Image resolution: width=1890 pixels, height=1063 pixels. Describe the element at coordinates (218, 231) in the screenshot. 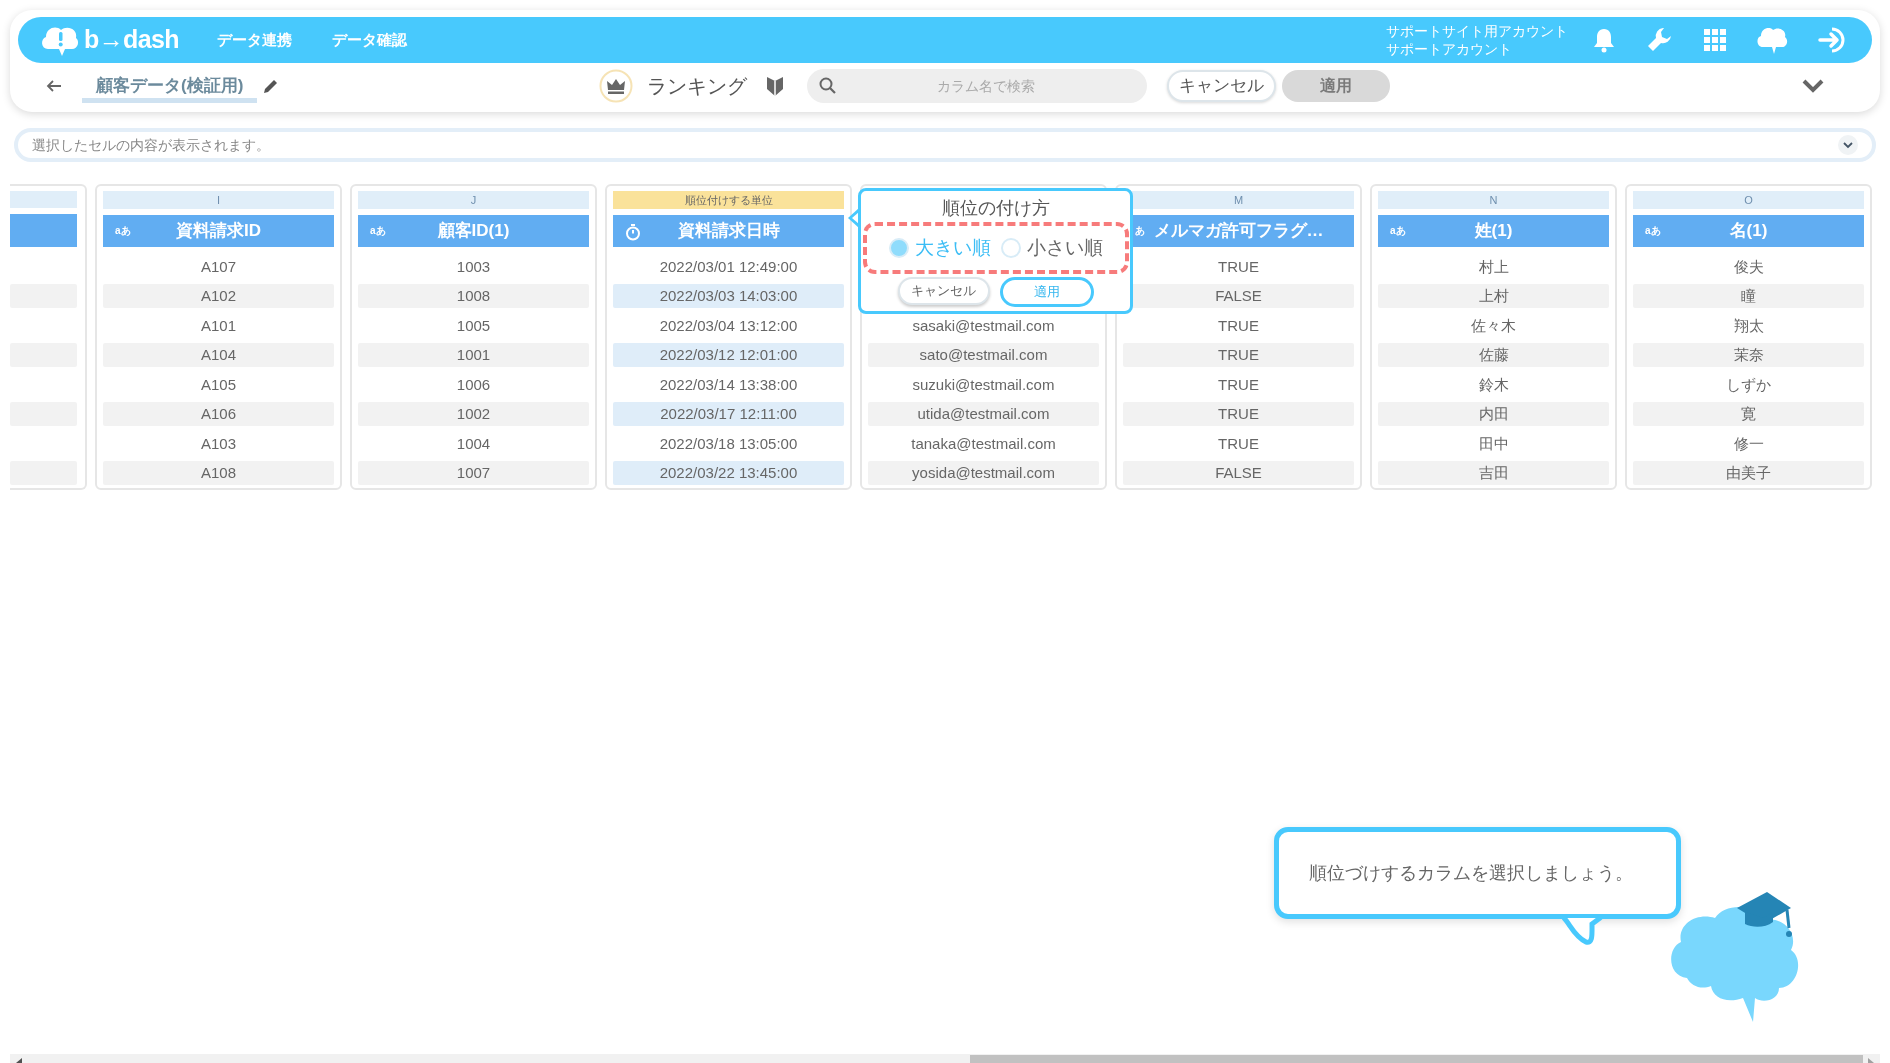

I see `column-title: 資料請求ID` at that location.